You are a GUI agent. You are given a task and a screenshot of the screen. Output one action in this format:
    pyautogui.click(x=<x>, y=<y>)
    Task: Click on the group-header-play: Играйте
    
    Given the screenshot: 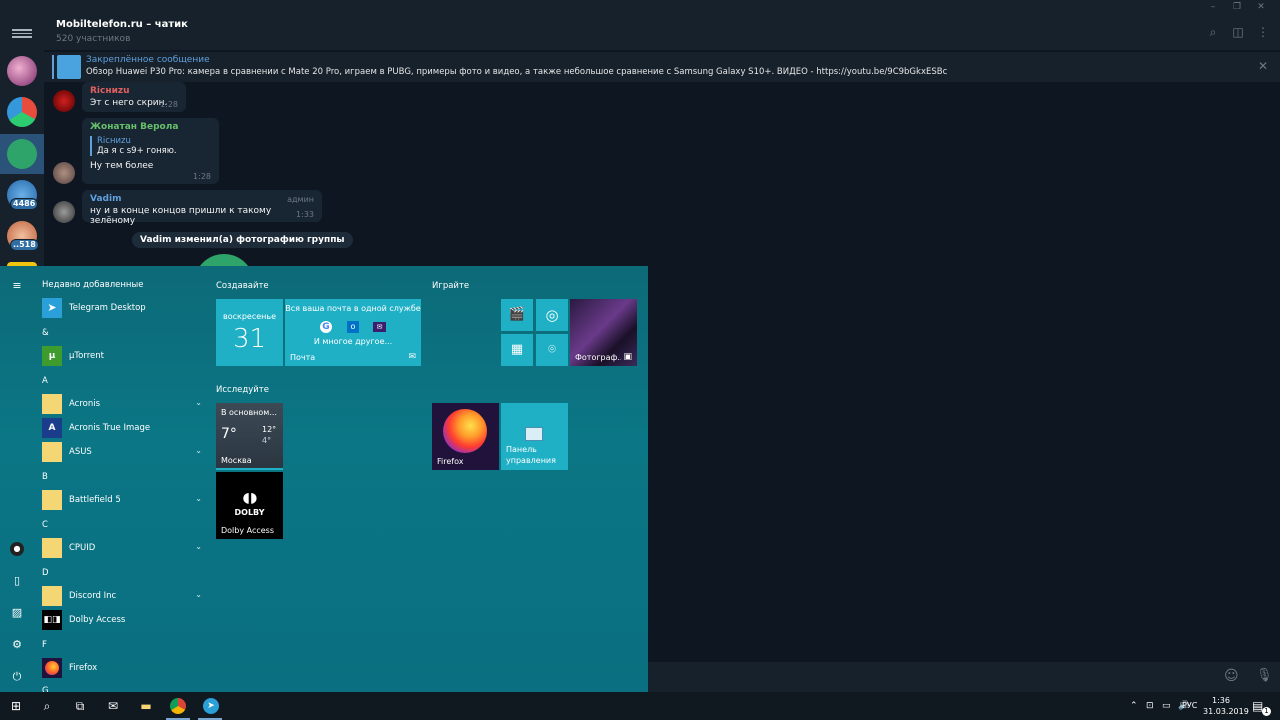 What is the action you would take?
    pyautogui.click(x=450, y=286)
    